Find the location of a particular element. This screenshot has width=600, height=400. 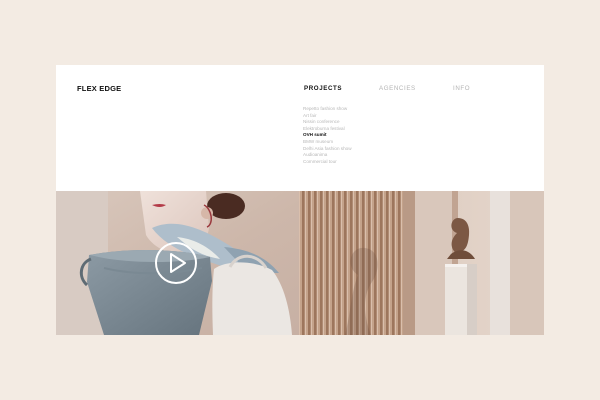

play-icon is located at coordinates (176, 263).